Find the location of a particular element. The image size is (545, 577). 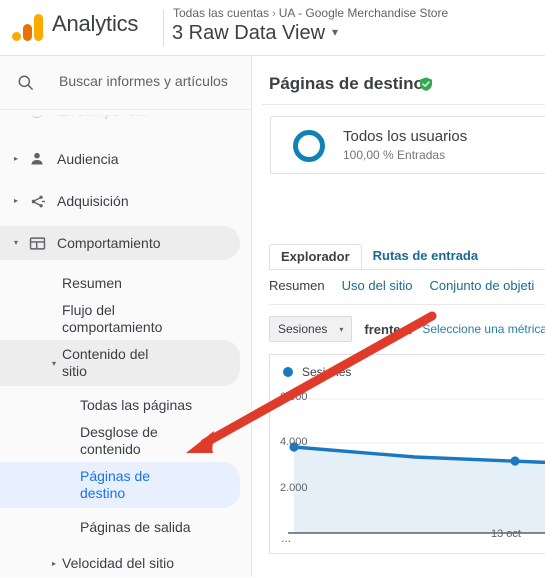

primary-metric-value: Sesiones is located at coordinates (303, 329).